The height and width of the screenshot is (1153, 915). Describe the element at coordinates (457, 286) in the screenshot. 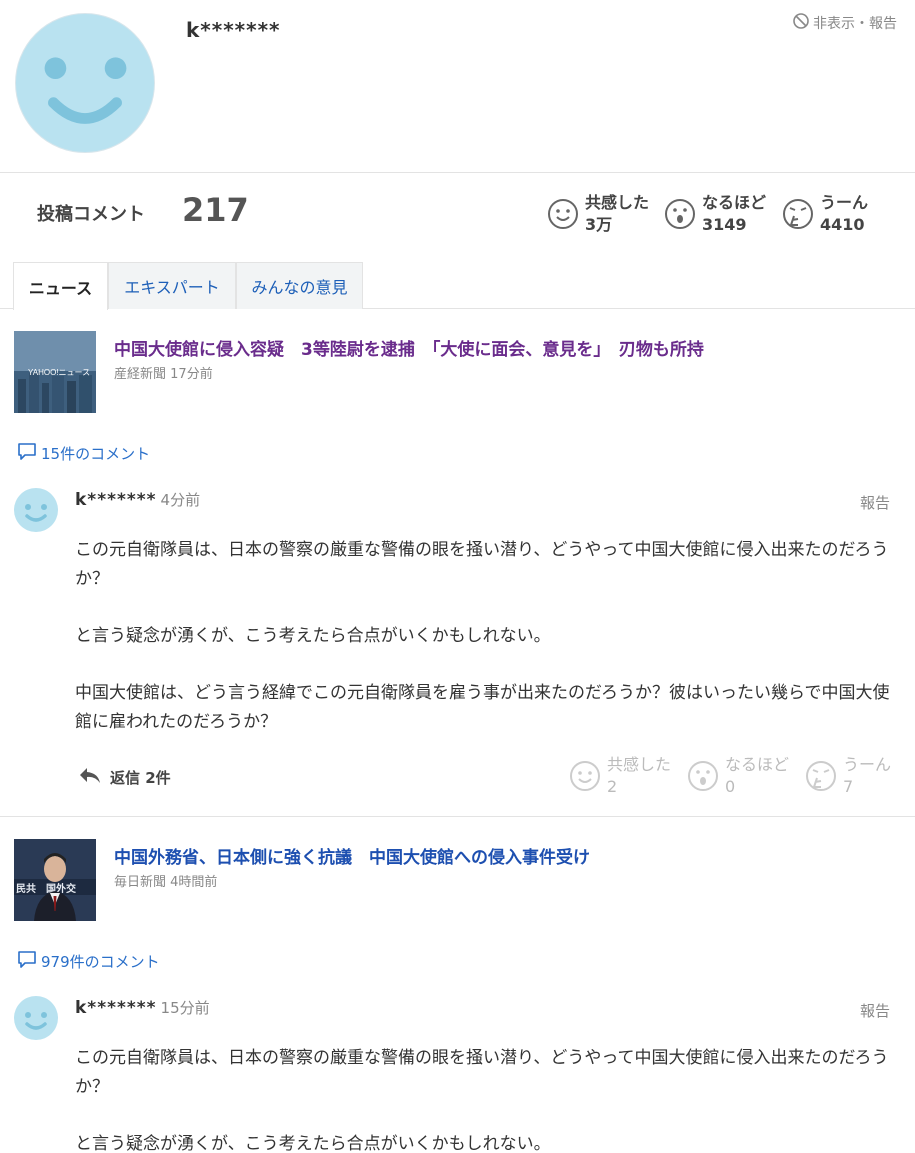

I see `tab-bar: ニュース エキスパート みんなの意見` at that location.